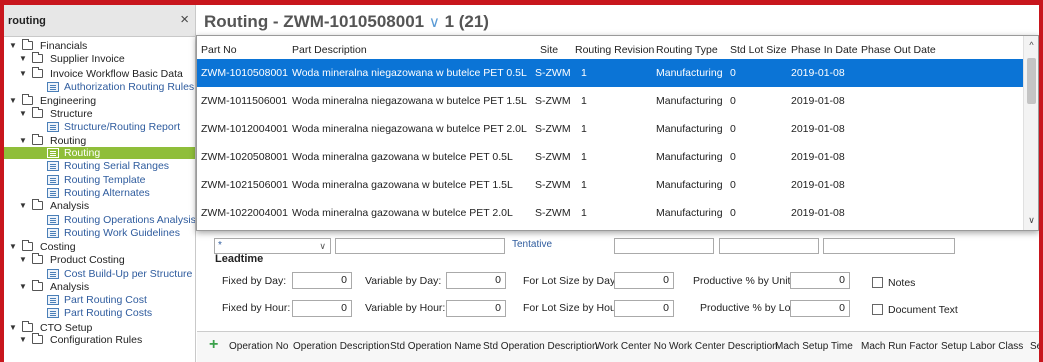 The height and width of the screenshot is (362, 1043). What do you see at coordinates (99, 166) in the screenshot?
I see `nav-item-routing-serial-ranges: Routing Serial Ranges` at bounding box center [99, 166].